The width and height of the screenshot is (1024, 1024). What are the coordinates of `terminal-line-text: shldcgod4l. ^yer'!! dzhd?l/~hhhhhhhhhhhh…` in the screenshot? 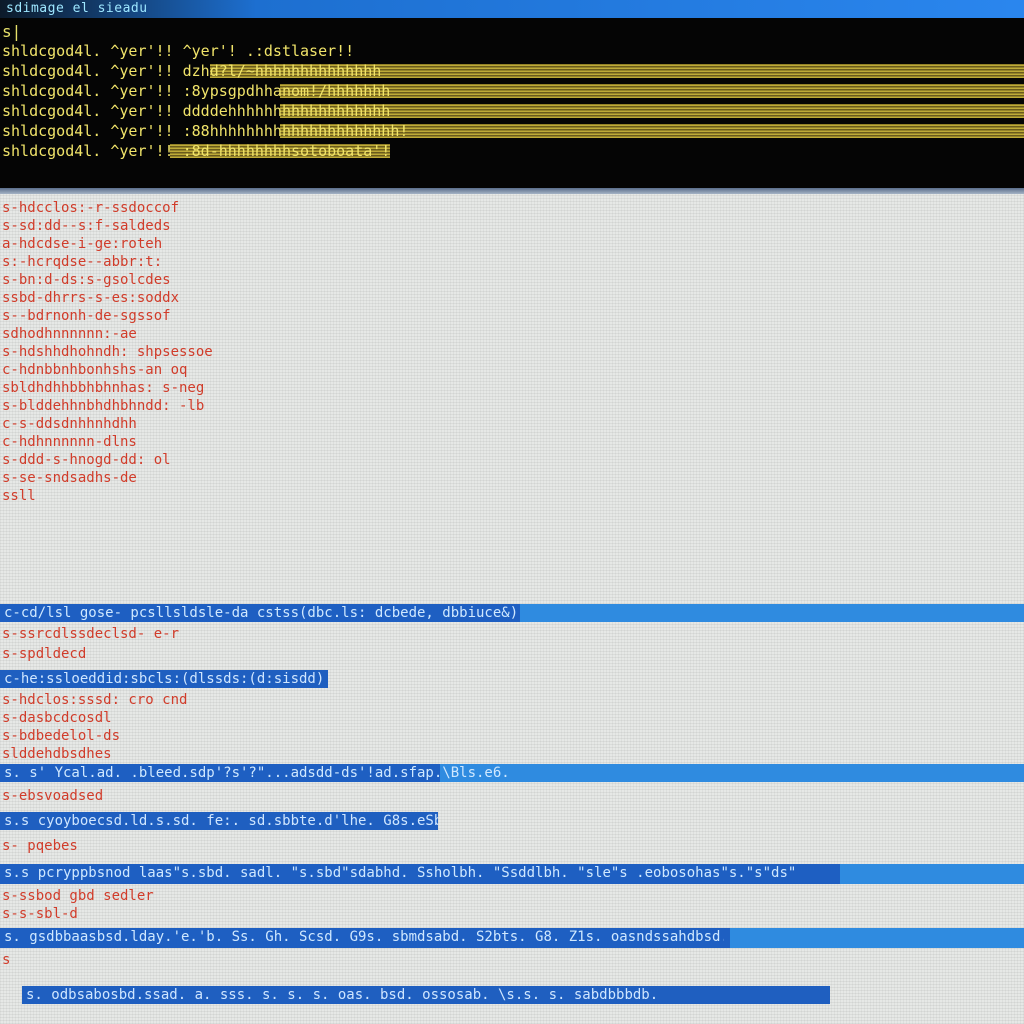 It's located at (192, 71).